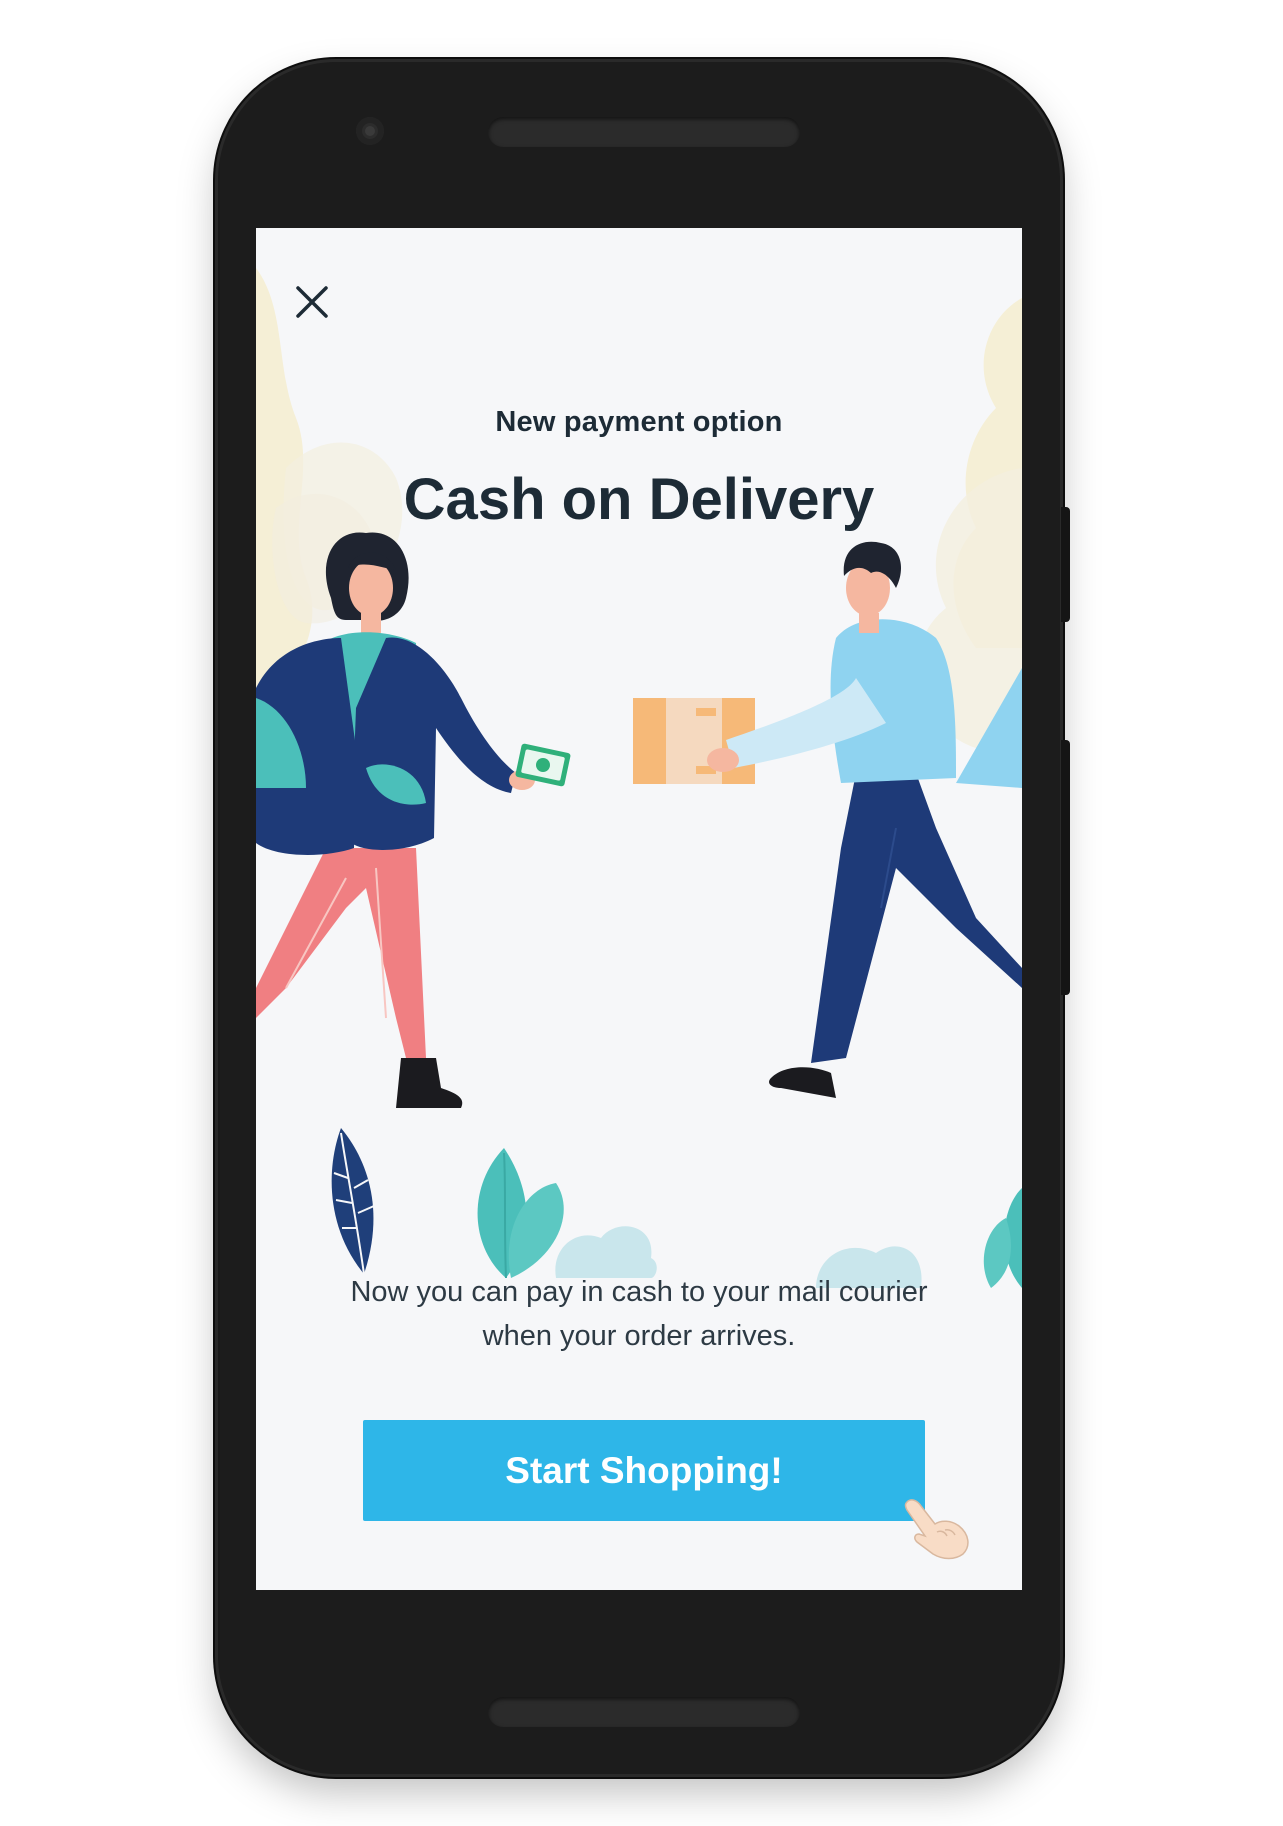 The height and width of the screenshot is (1826, 1283). What do you see at coordinates (1065, 867) in the screenshot?
I see `volume-button` at bounding box center [1065, 867].